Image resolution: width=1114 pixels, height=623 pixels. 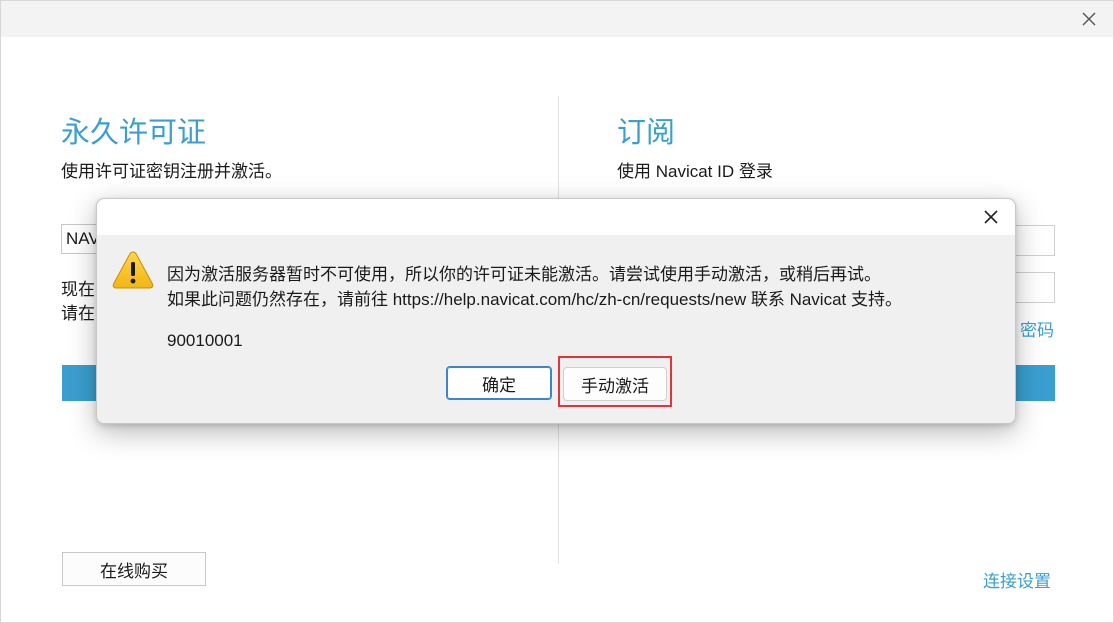 I want to click on activation-hint-line1: 现在, so click(x=78, y=289).